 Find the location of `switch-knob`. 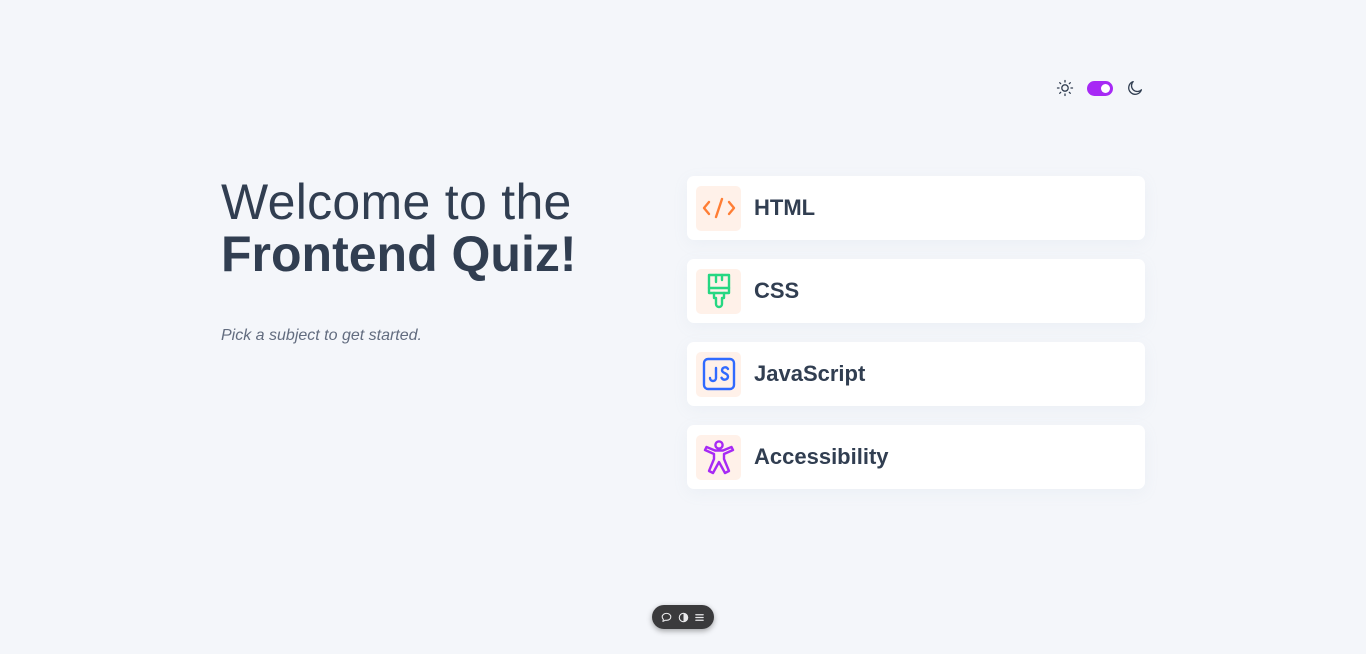

switch-knob is located at coordinates (1105, 88).